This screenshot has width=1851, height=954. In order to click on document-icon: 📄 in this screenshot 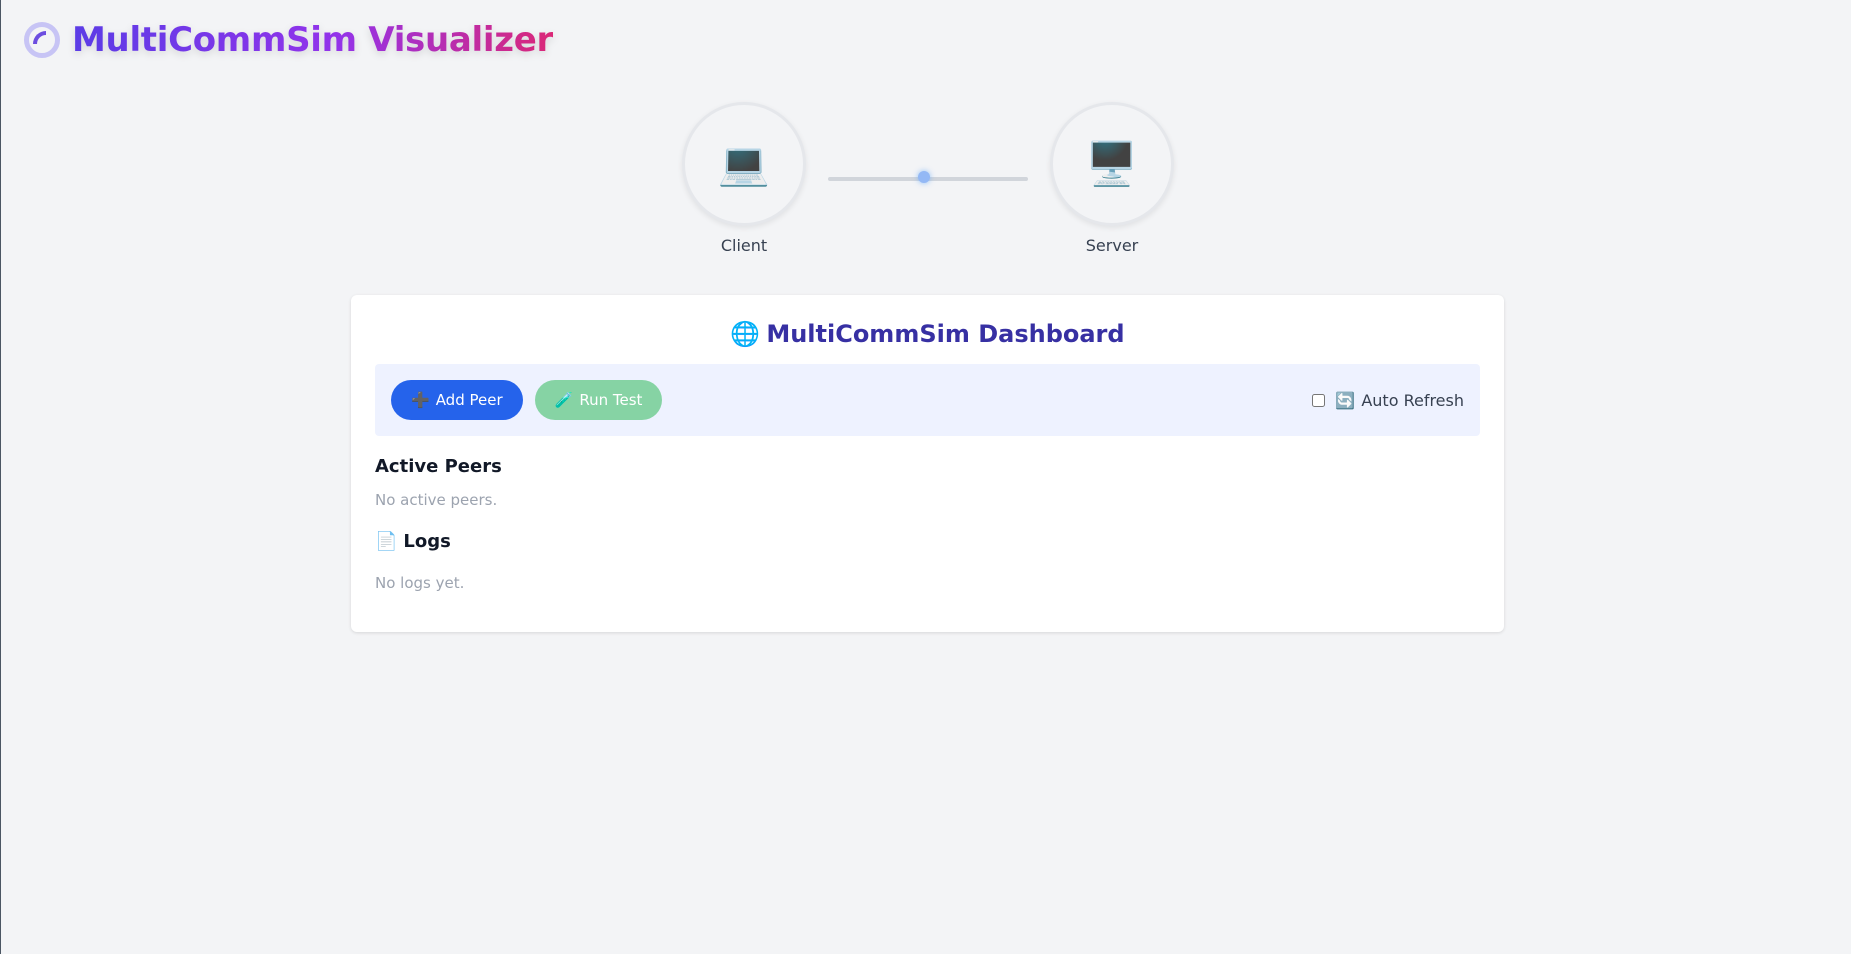, I will do `click(386, 541)`.